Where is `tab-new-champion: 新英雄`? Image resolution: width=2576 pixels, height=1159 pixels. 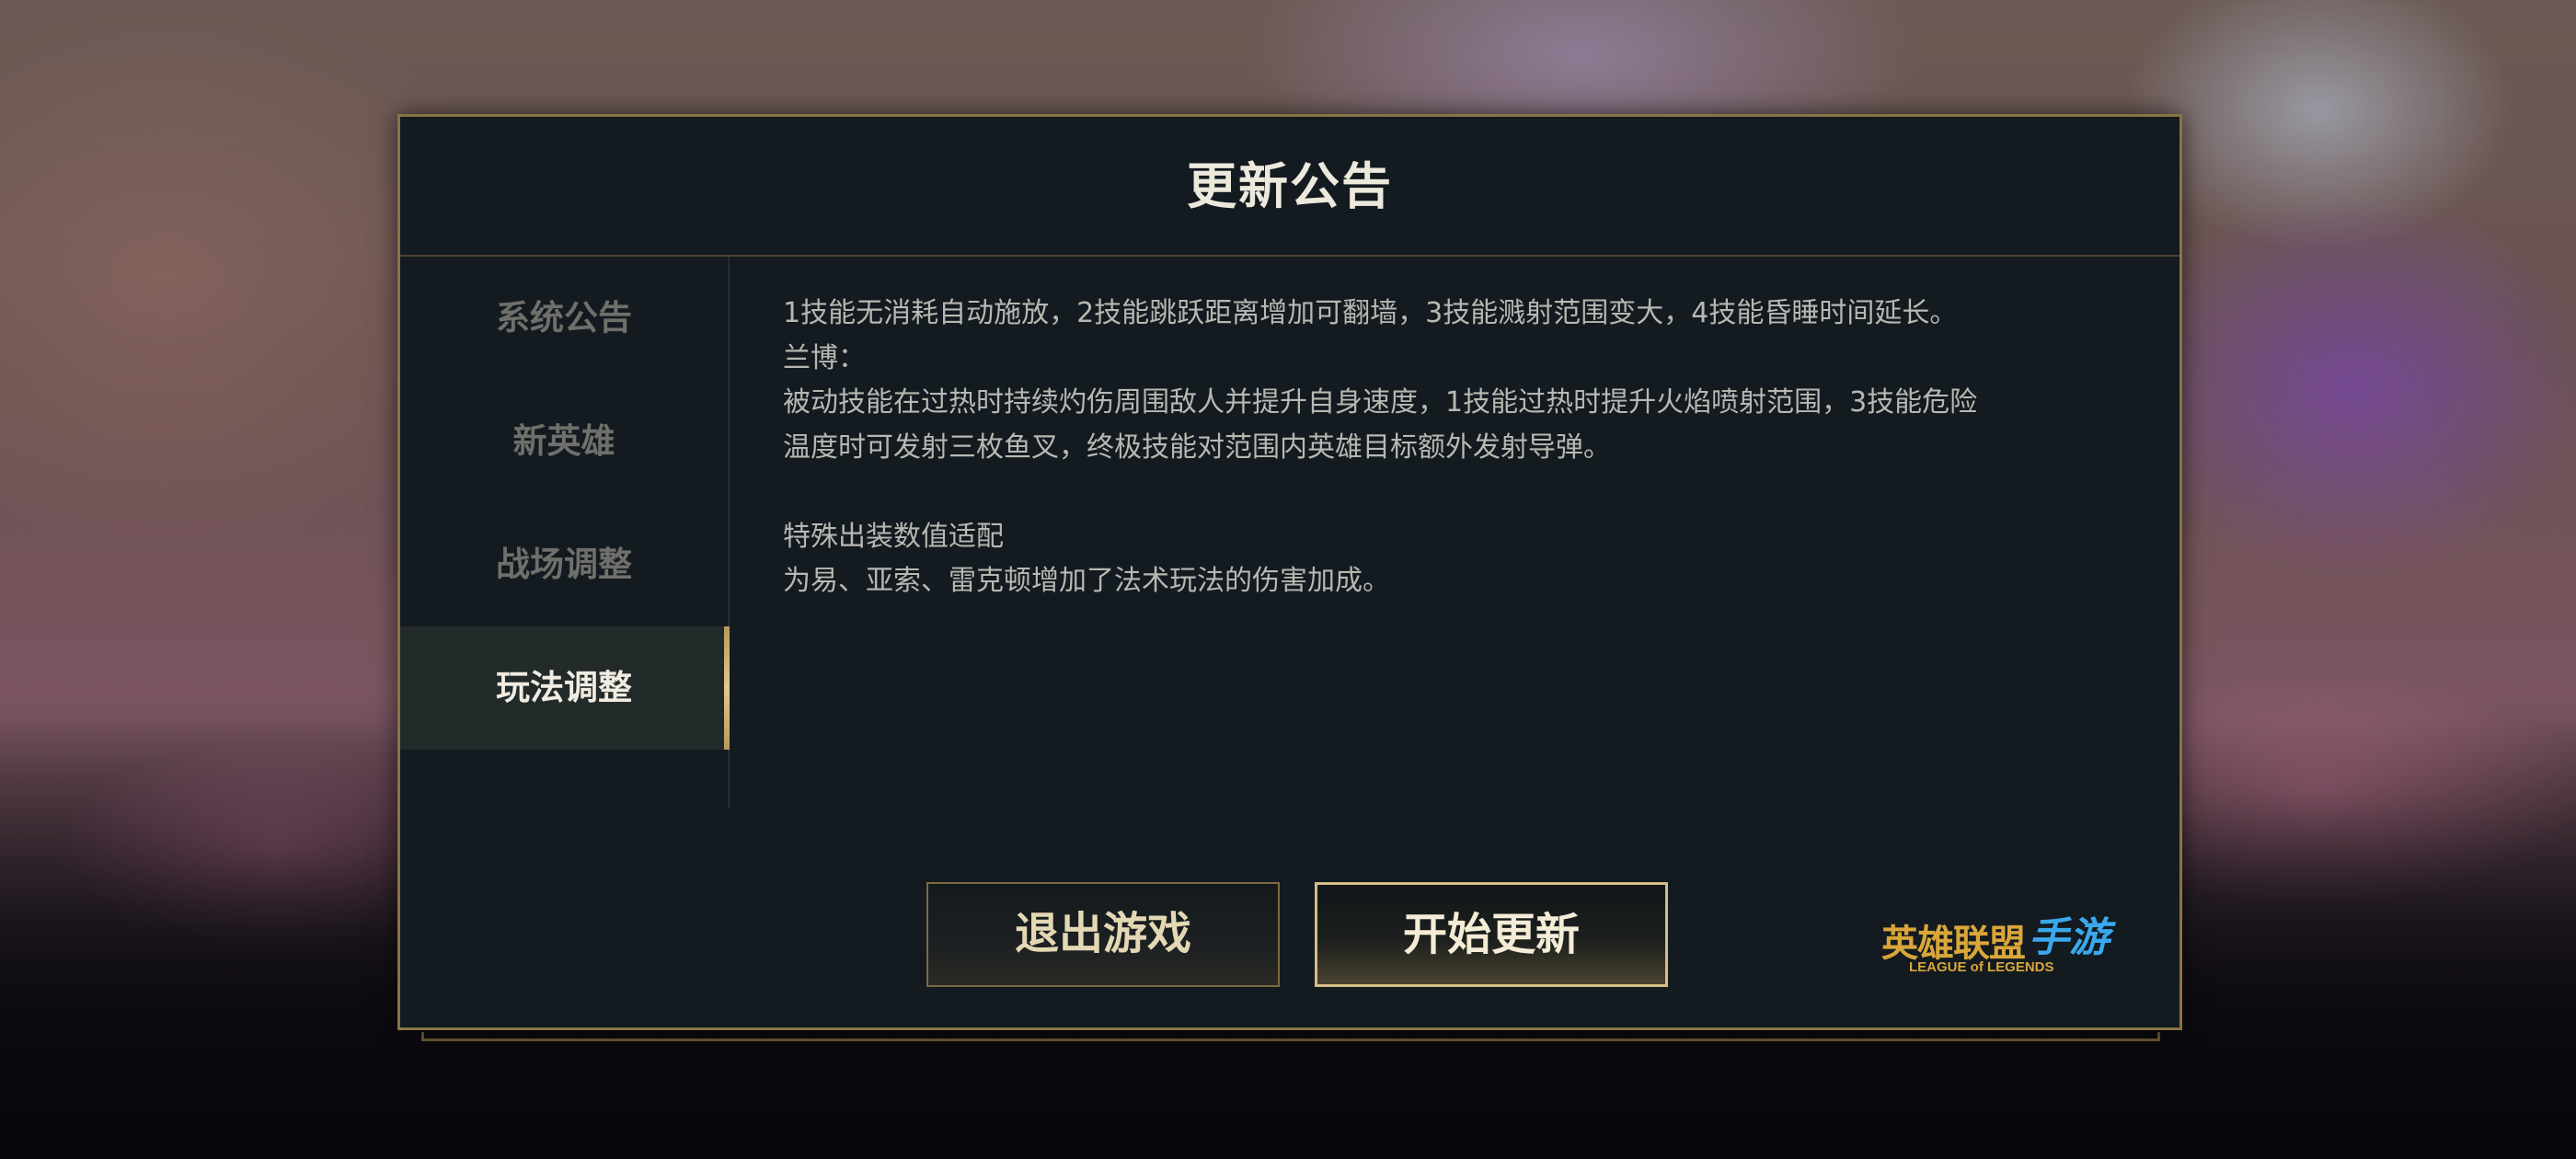 tab-new-champion: 新英雄 is located at coordinates (564, 441).